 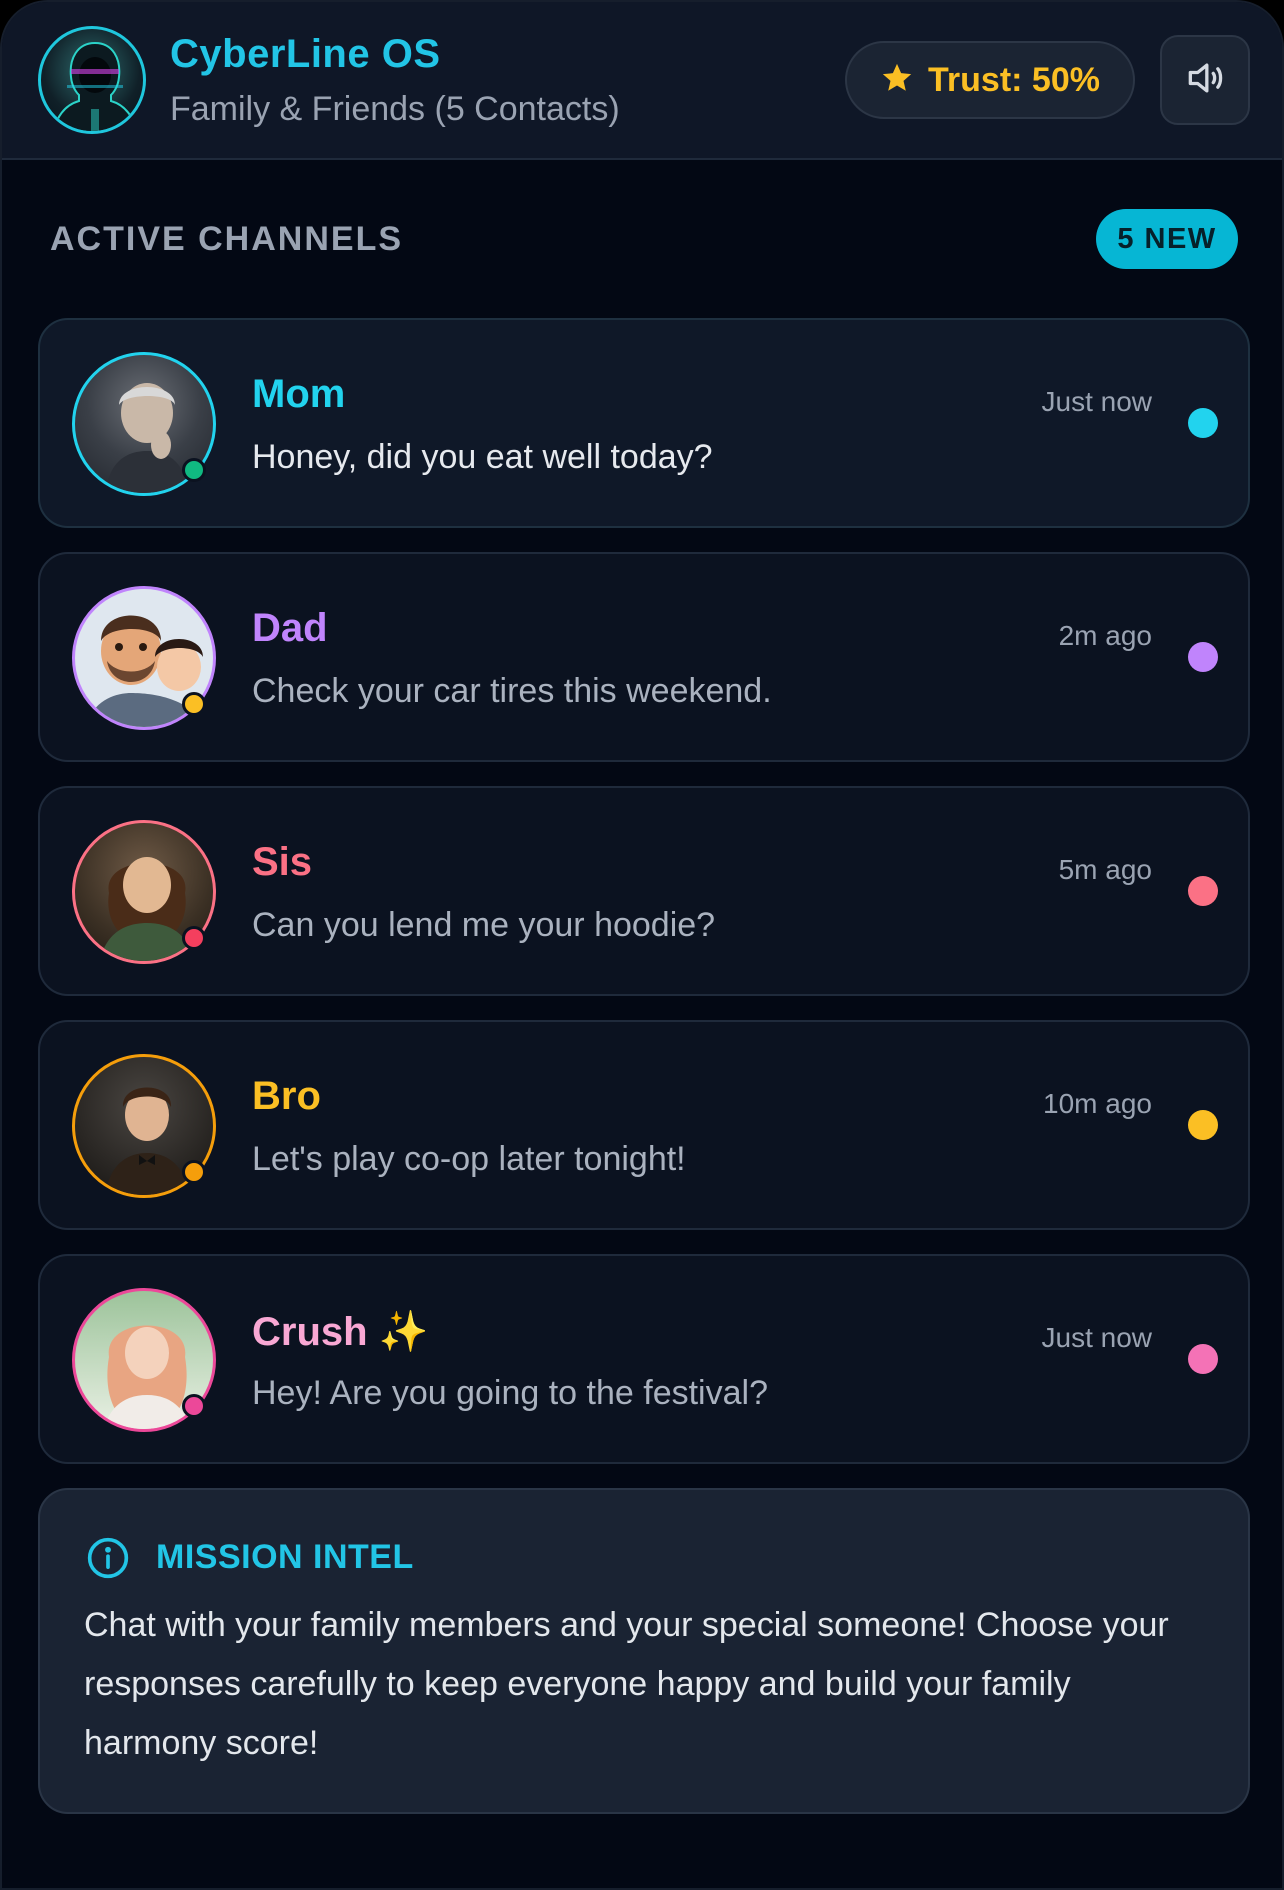 I want to click on trust-badge: Trust: 50%, so click(x=990, y=80).